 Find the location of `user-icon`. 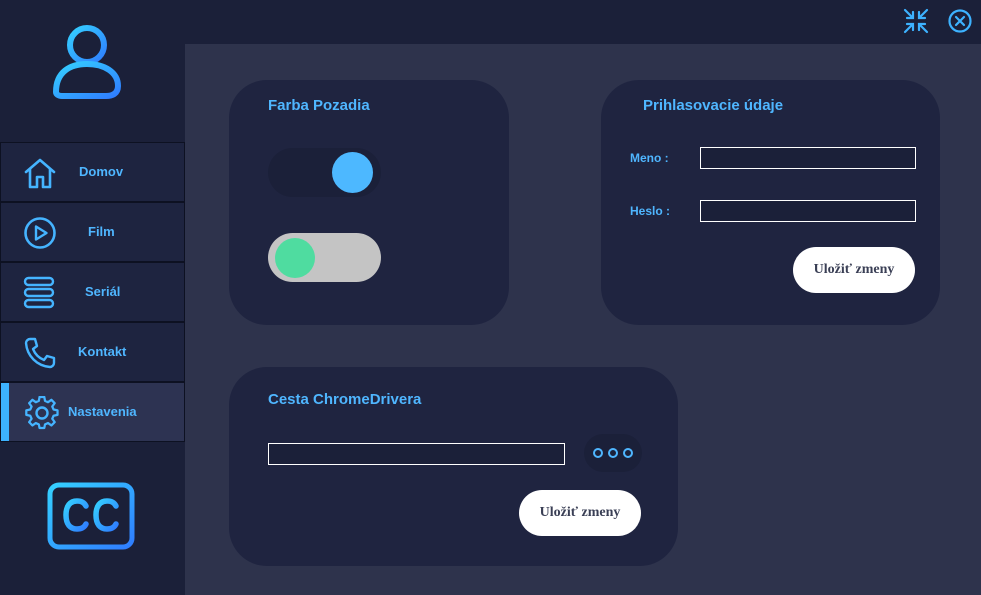

user-icon is located at coordinates (91, 61).